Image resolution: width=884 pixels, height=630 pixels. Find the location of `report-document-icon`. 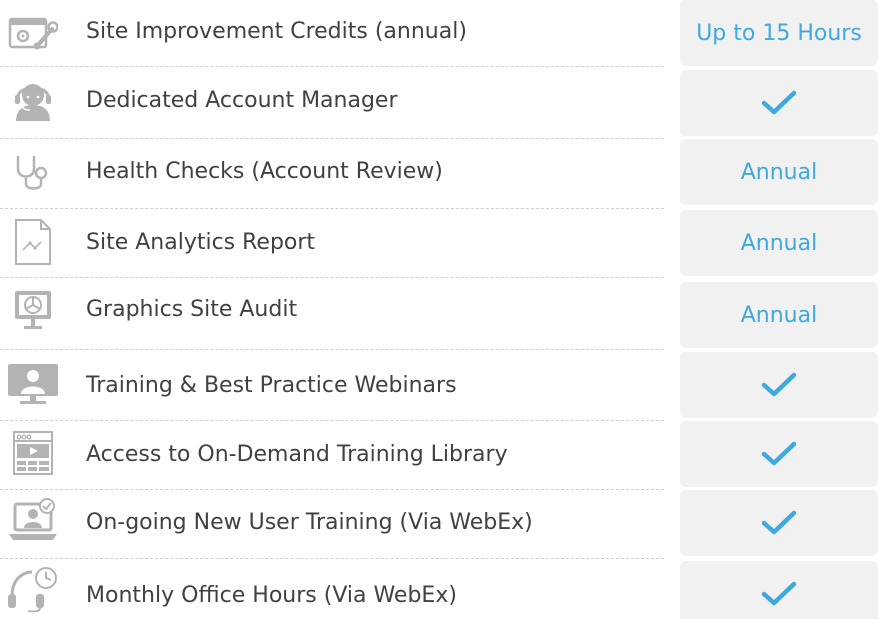

report-document-icon is located at coordinates (33, 242).